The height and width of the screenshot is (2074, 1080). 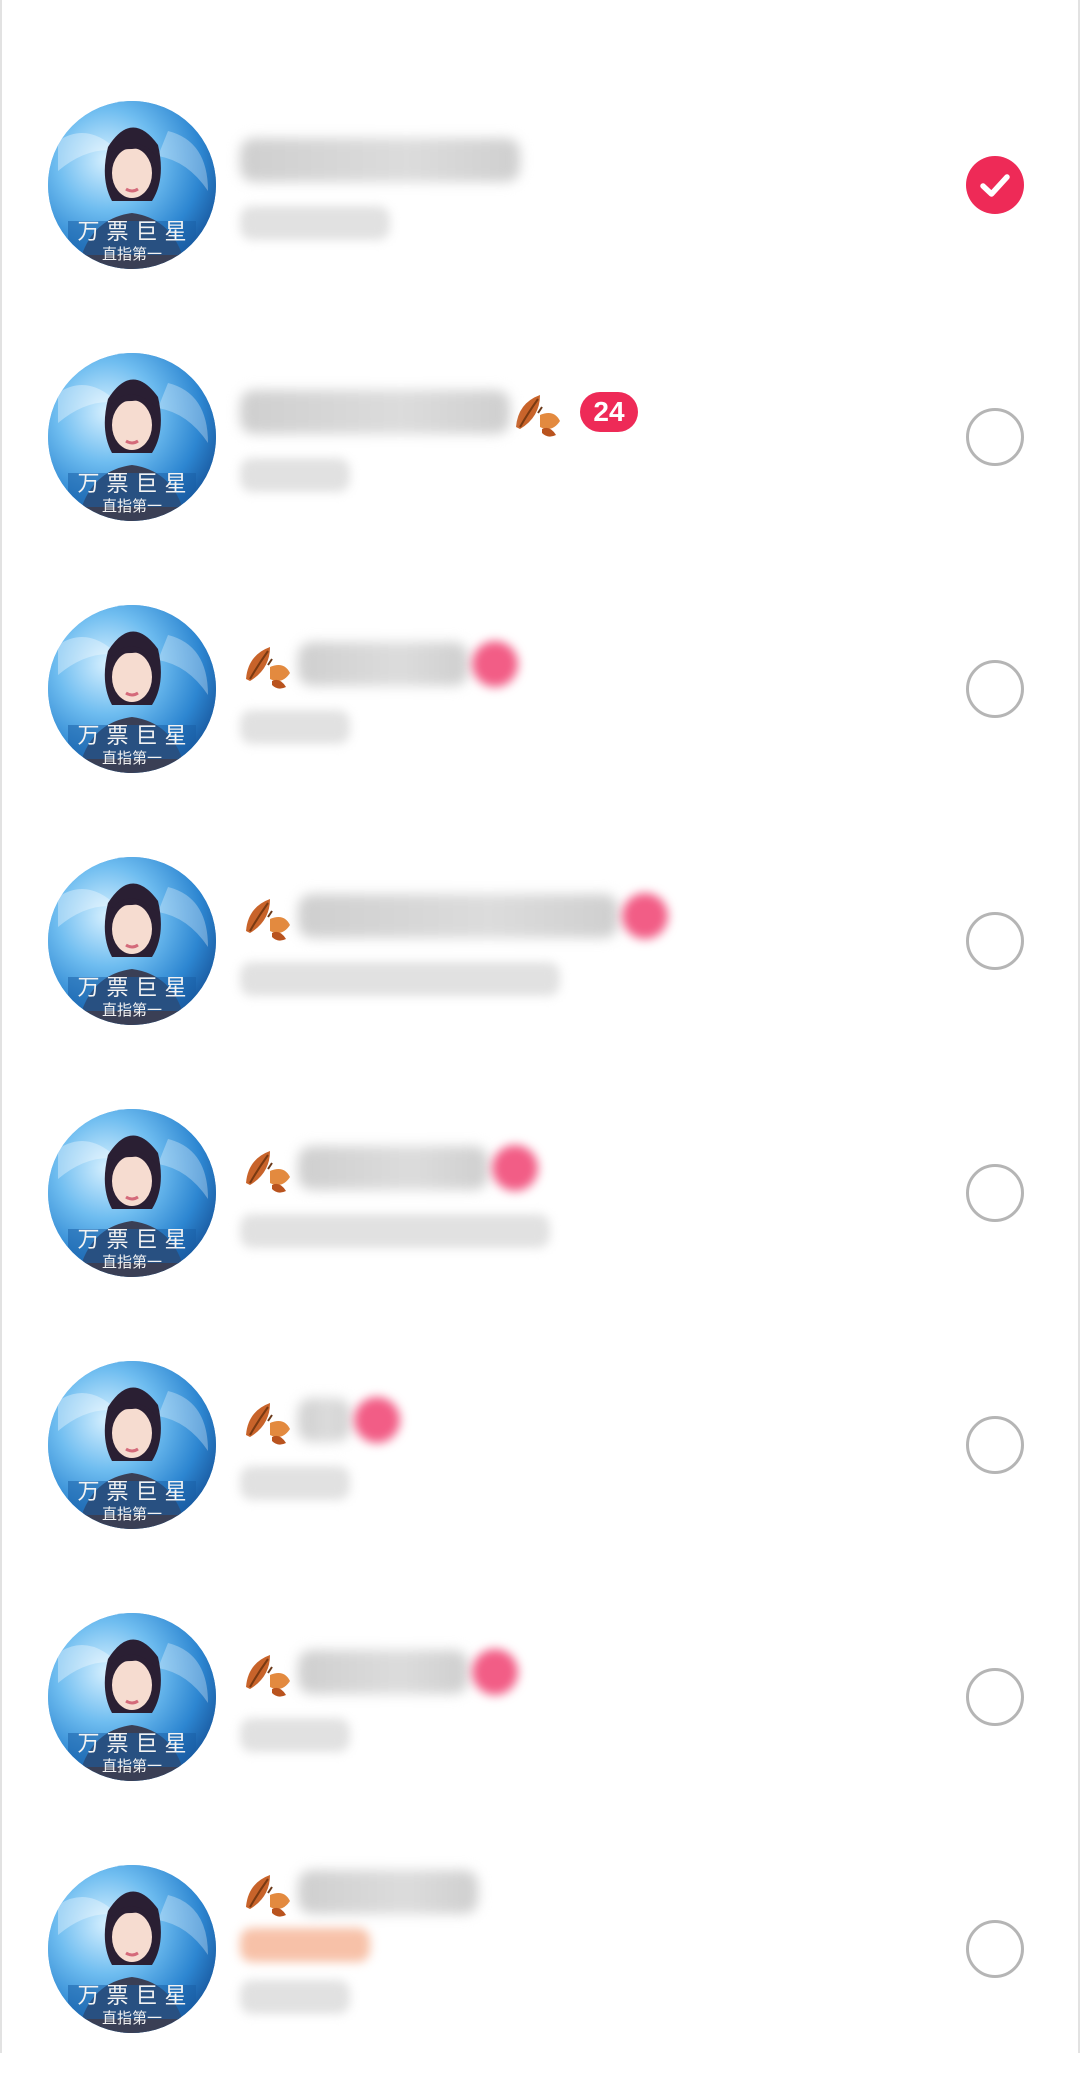 I want to click on contact-status, so click(x=305, y=1945).